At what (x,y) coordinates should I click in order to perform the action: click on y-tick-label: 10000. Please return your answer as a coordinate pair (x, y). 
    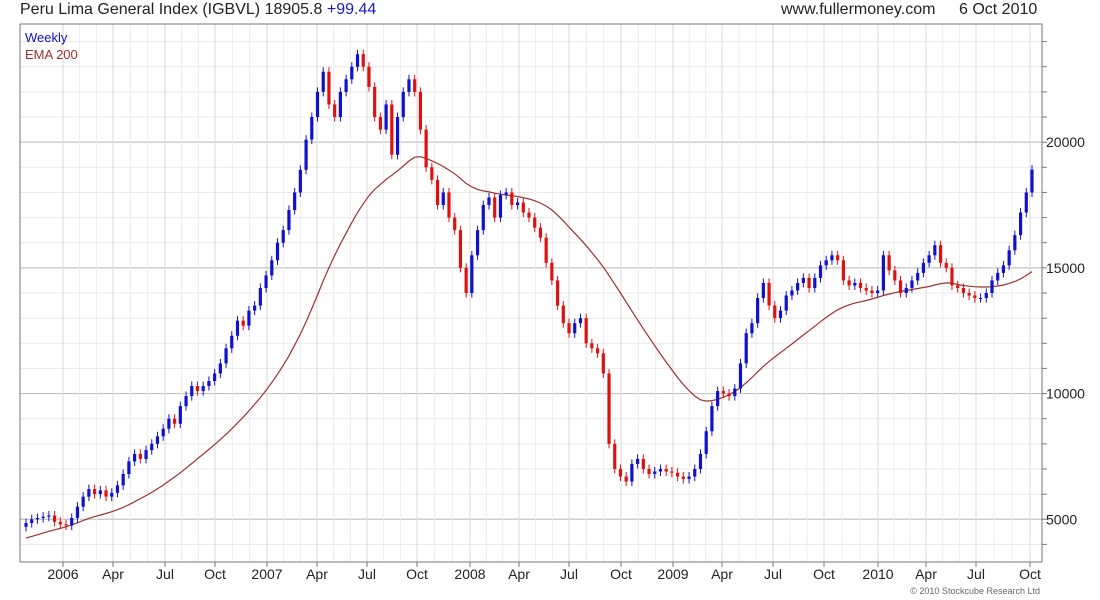
    Looking at the image, I should click on (1065, 394).